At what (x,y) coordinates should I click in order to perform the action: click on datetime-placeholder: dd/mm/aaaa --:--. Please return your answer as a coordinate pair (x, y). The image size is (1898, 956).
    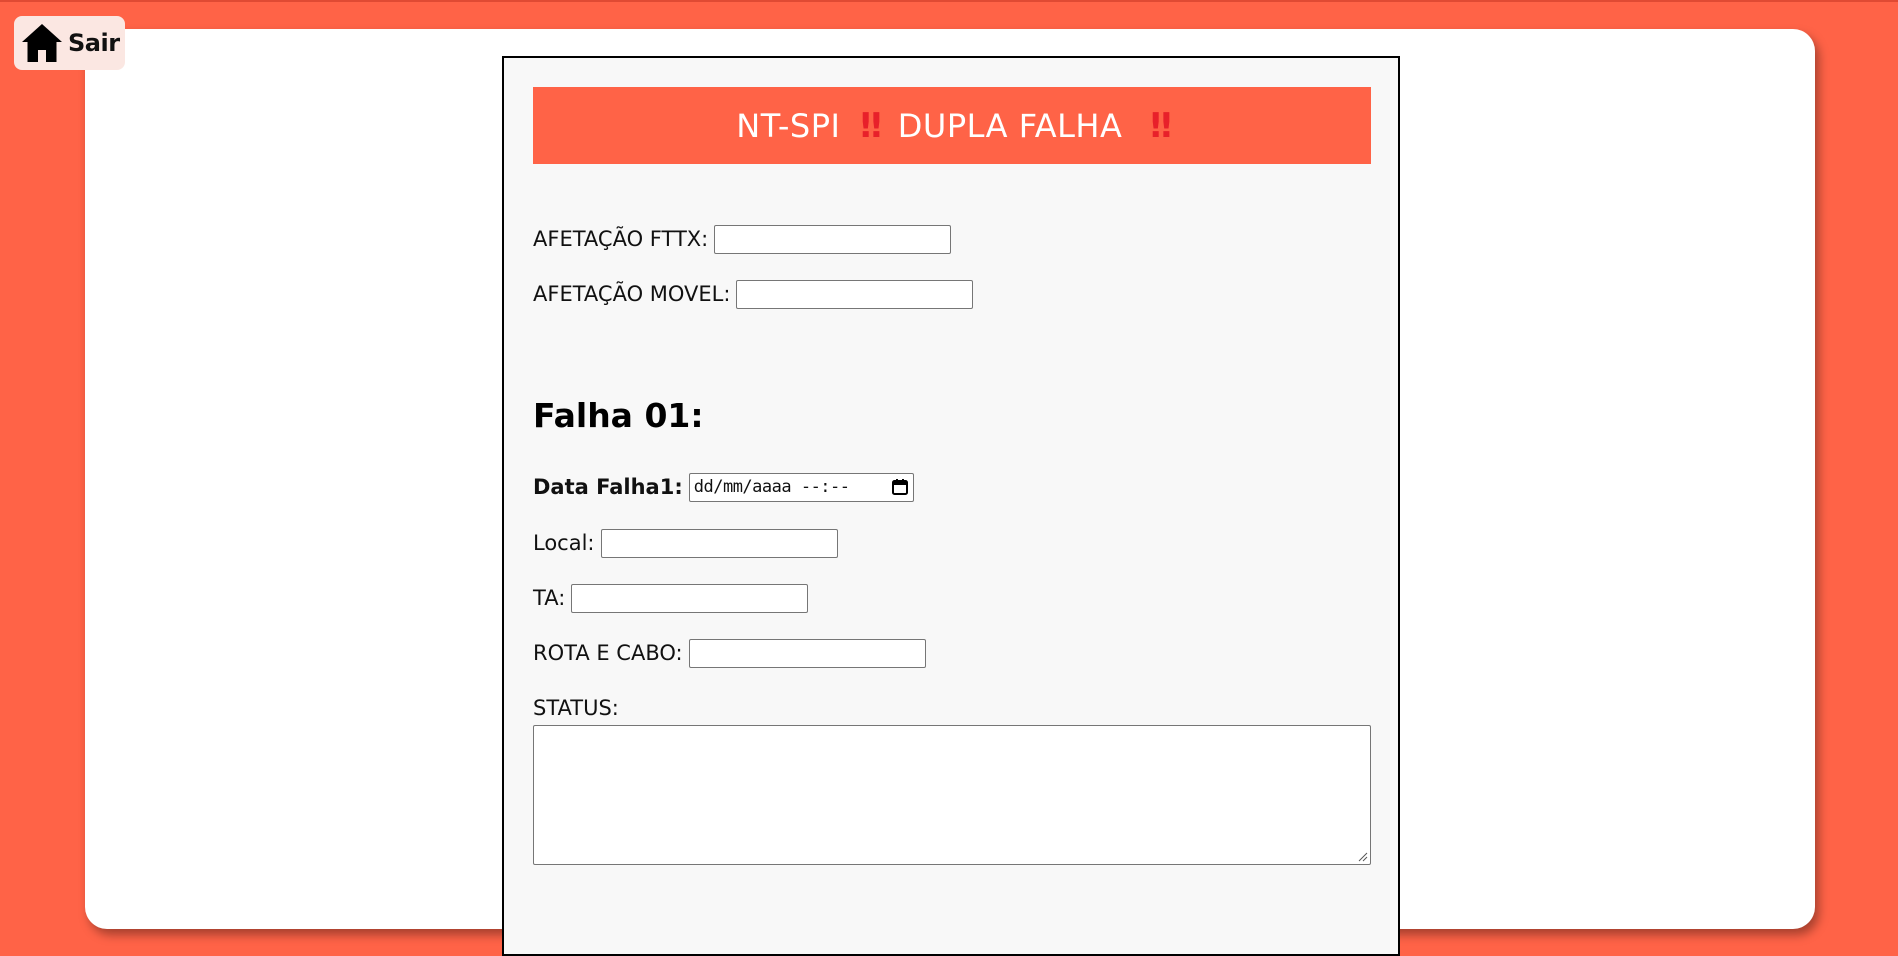
    Looking at the image, I should click on (771, 487).